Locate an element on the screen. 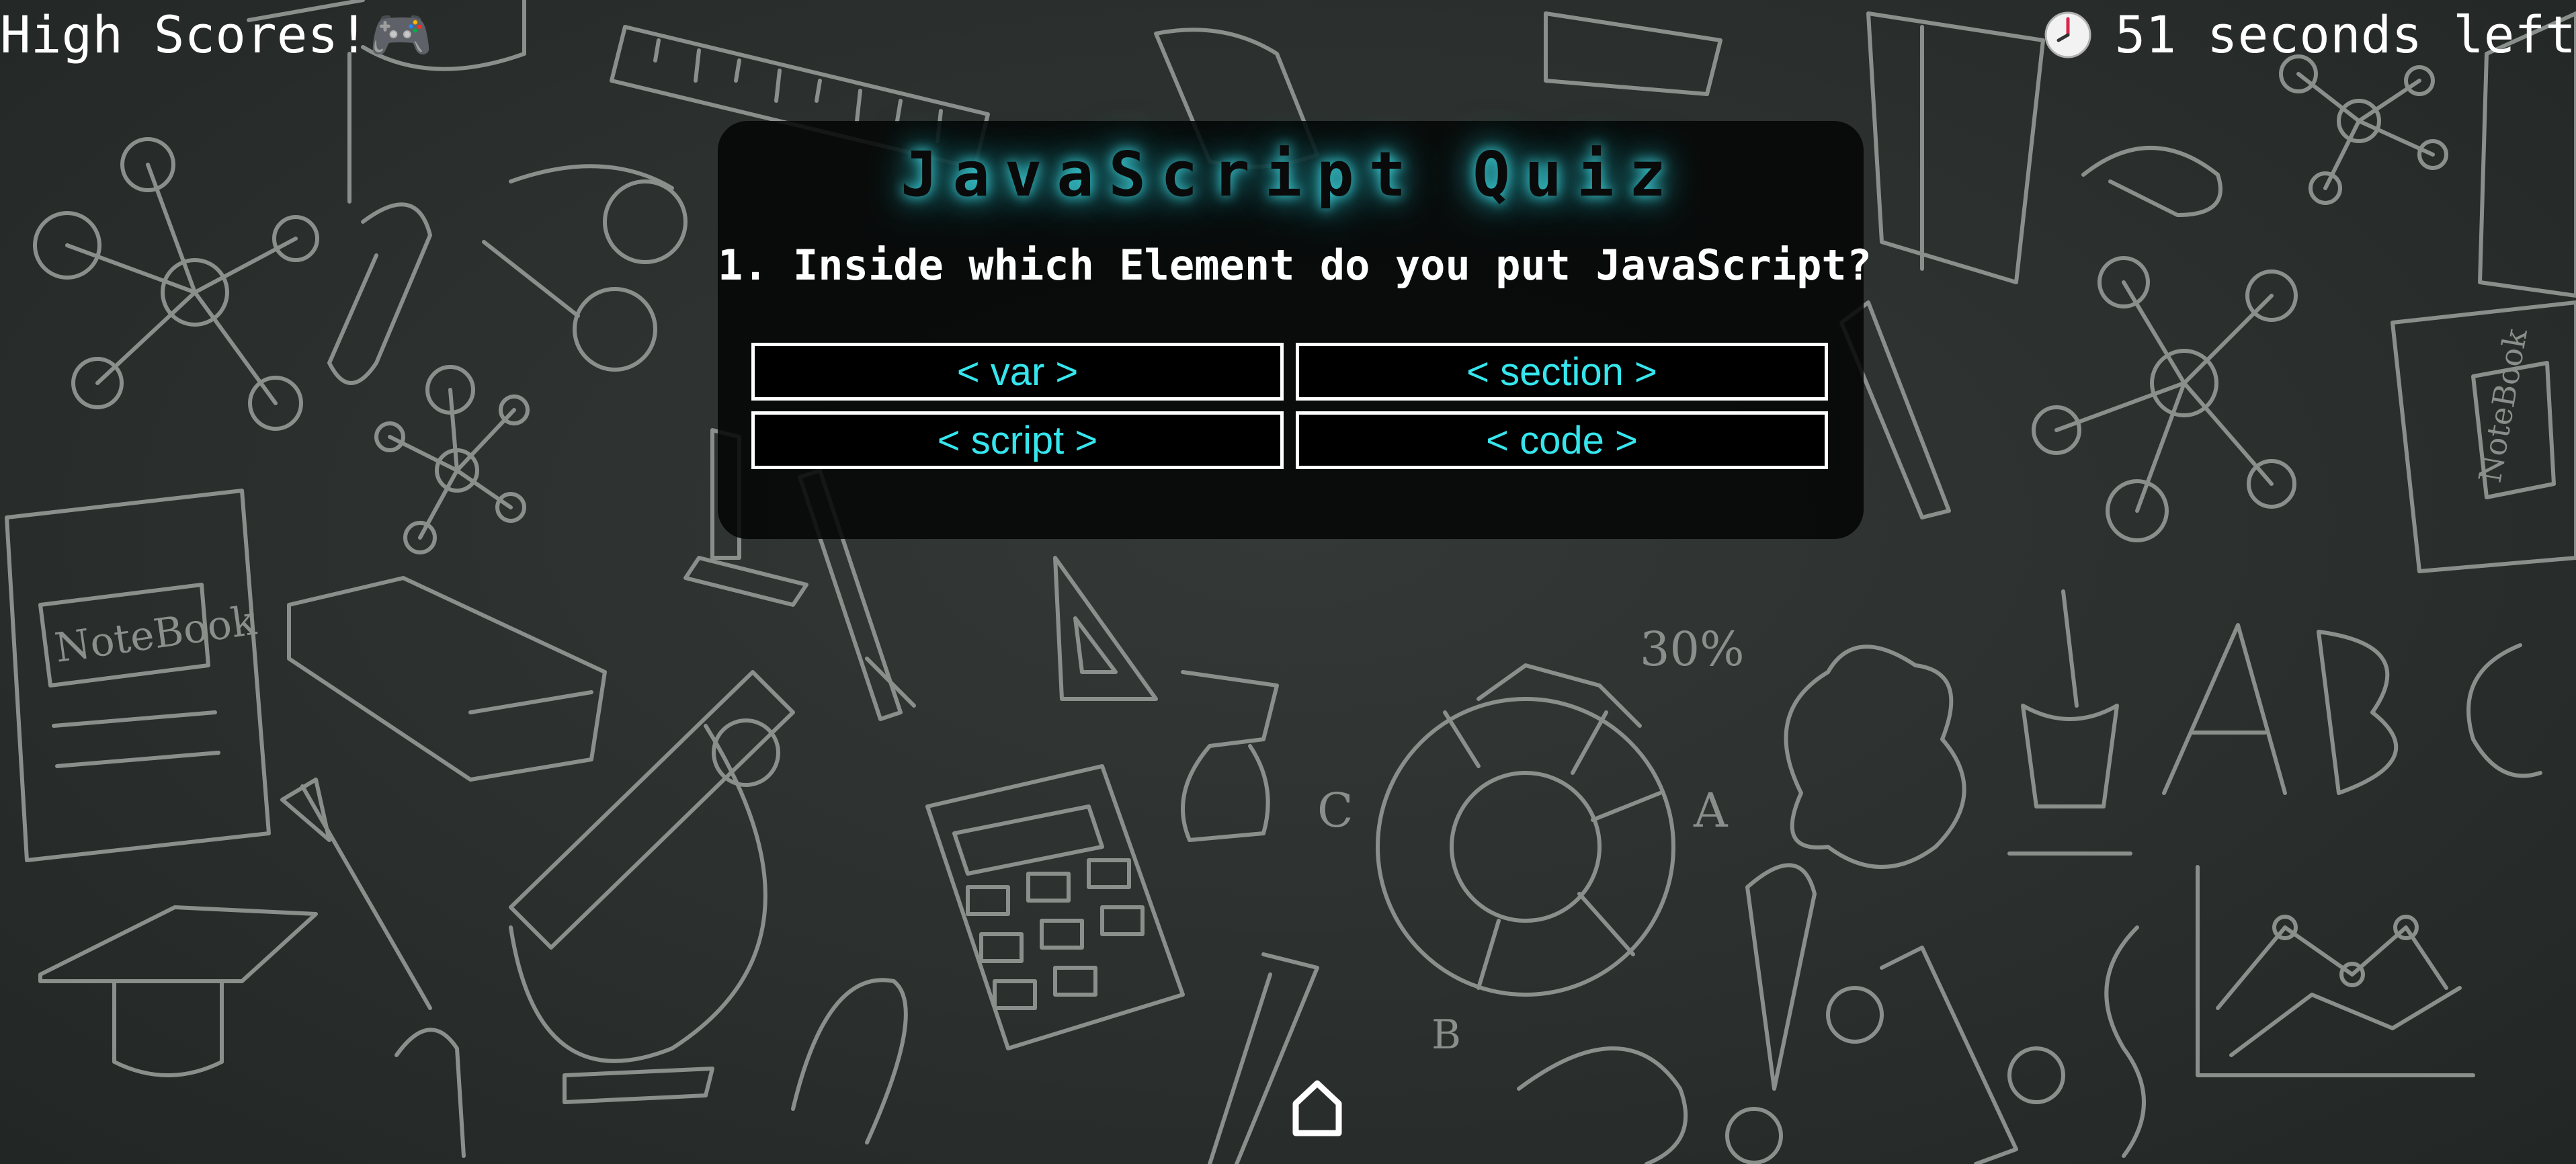 Image resolution: width=2576 pixels, height=1164 pixels. notebook-doodle: NoteBook is located at coordinates (138, 675).